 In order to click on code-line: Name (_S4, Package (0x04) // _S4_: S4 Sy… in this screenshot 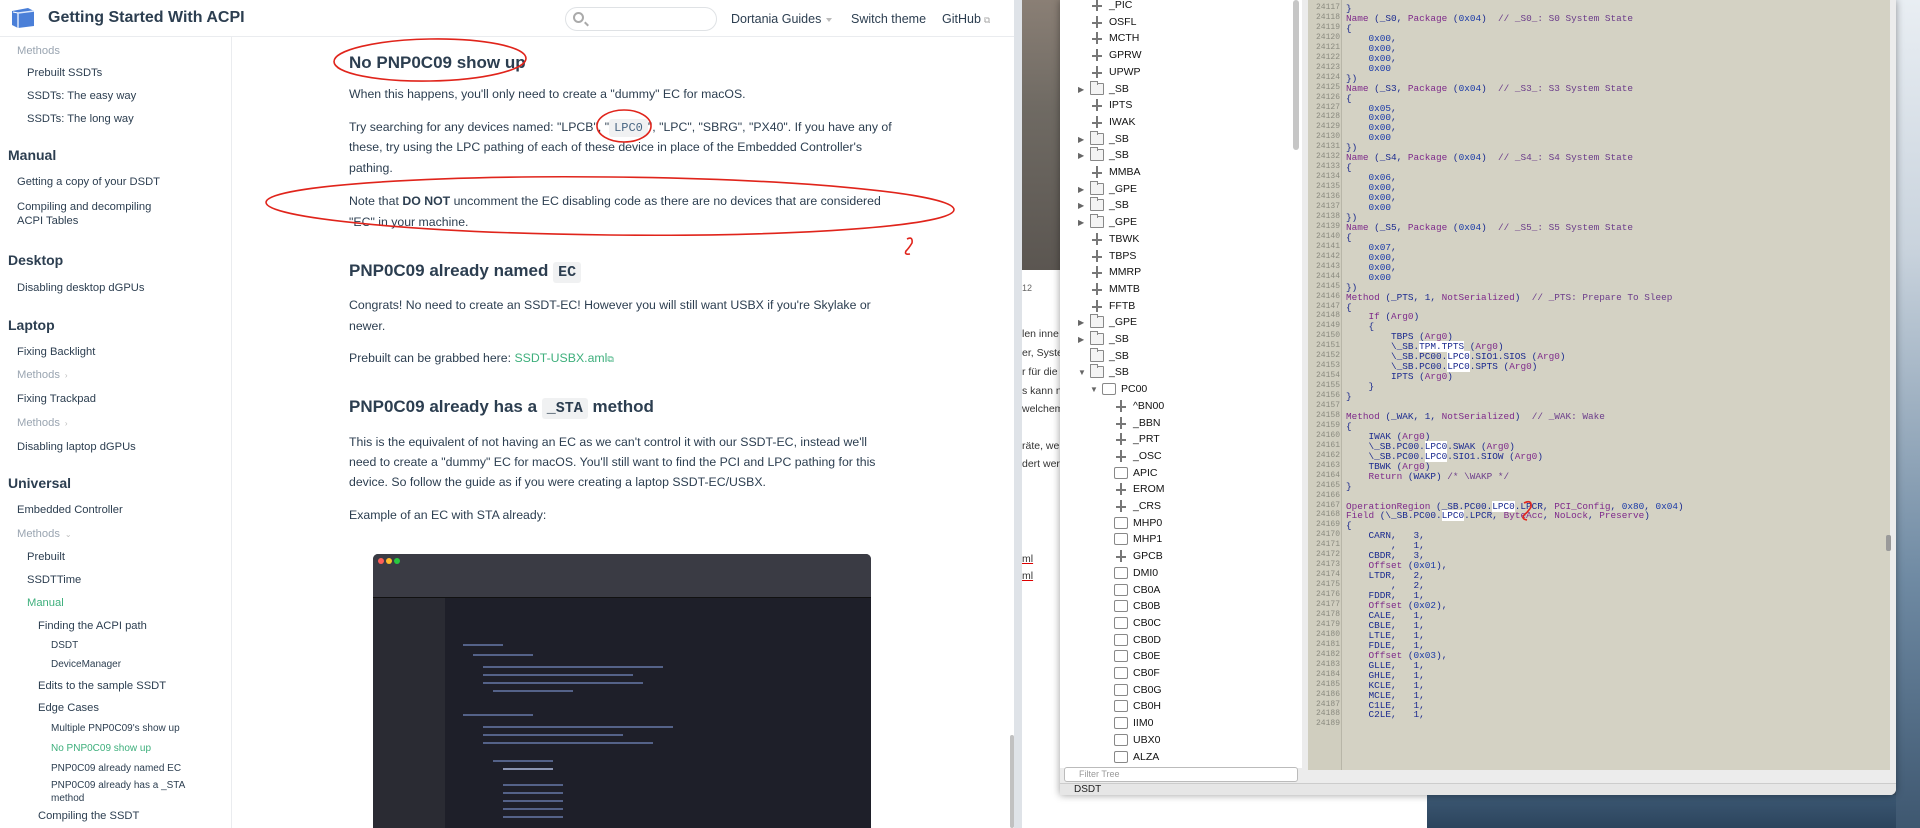, I will do `click(1489, 157)`.